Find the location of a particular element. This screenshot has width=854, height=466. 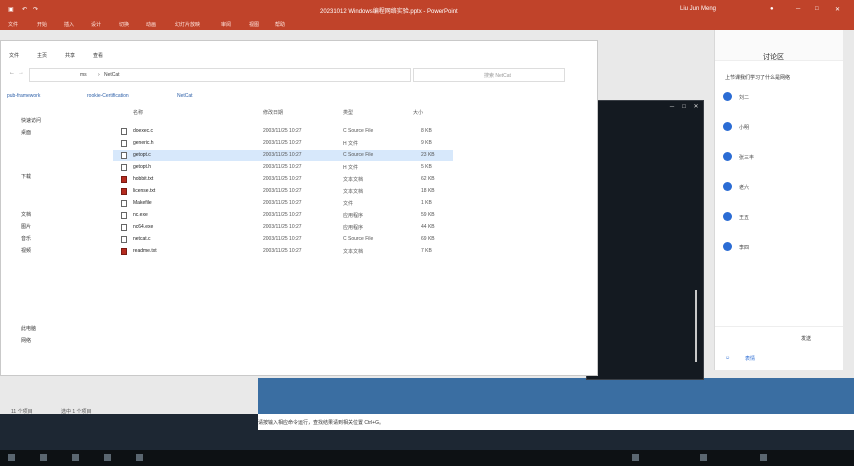

maximize-icon: □ is located at coordinates (817, 9).